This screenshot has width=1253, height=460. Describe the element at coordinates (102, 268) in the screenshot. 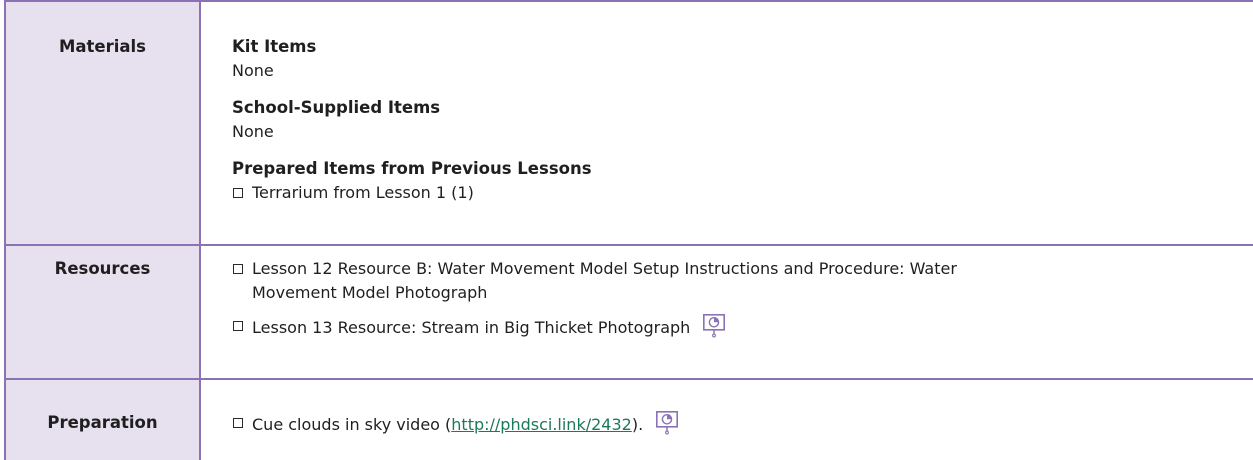

I see `resources-label: Resources` at that location.